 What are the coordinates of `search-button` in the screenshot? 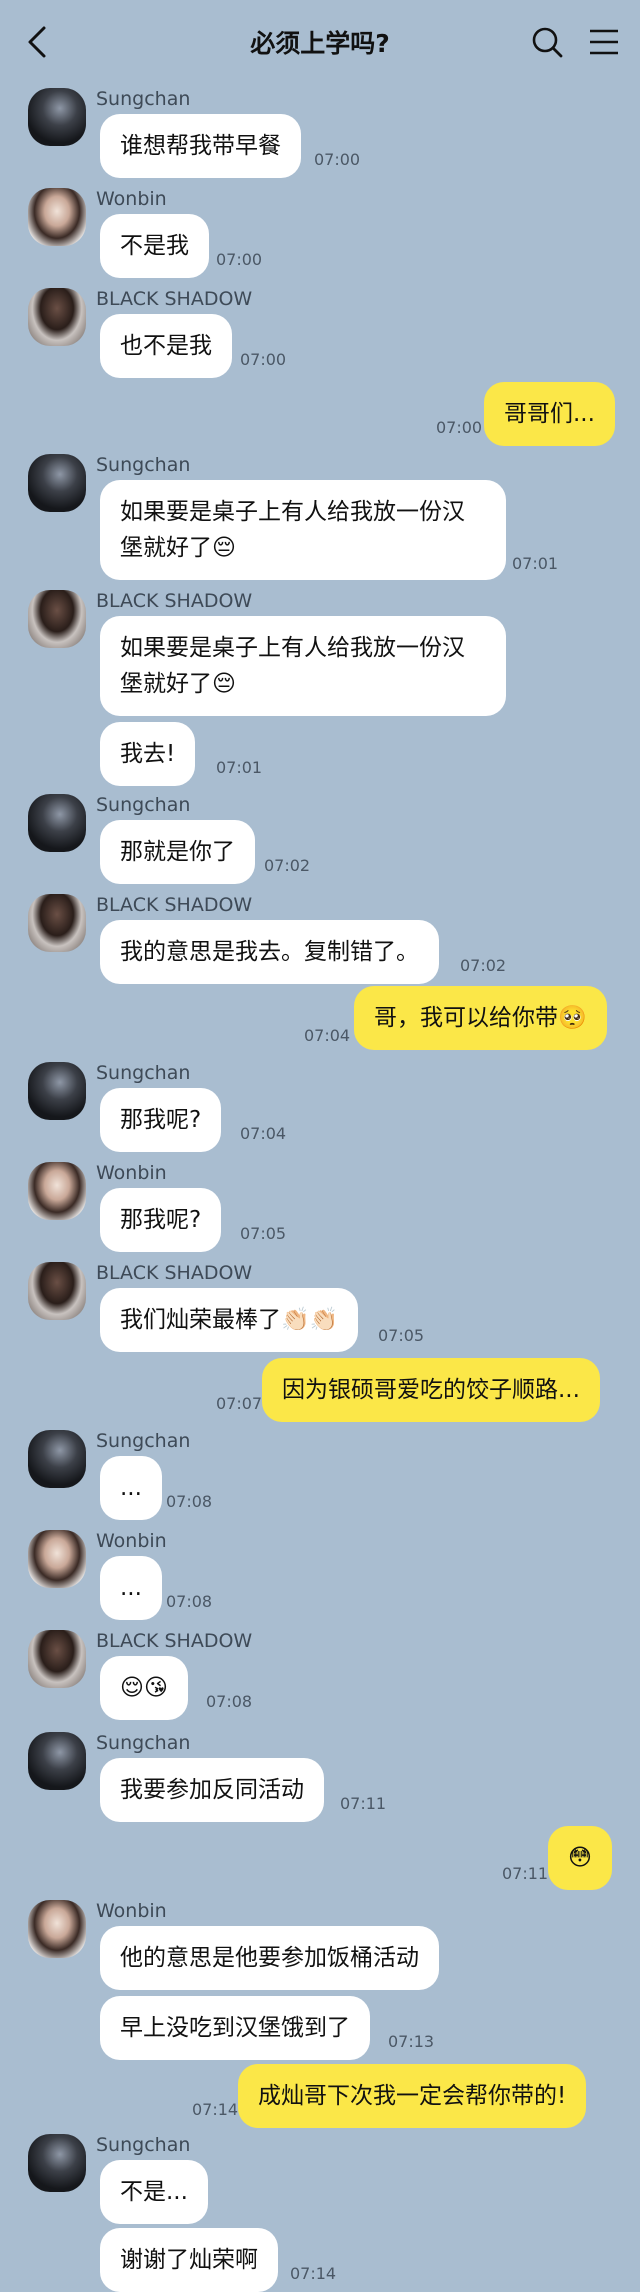 It's located at (548, 42).